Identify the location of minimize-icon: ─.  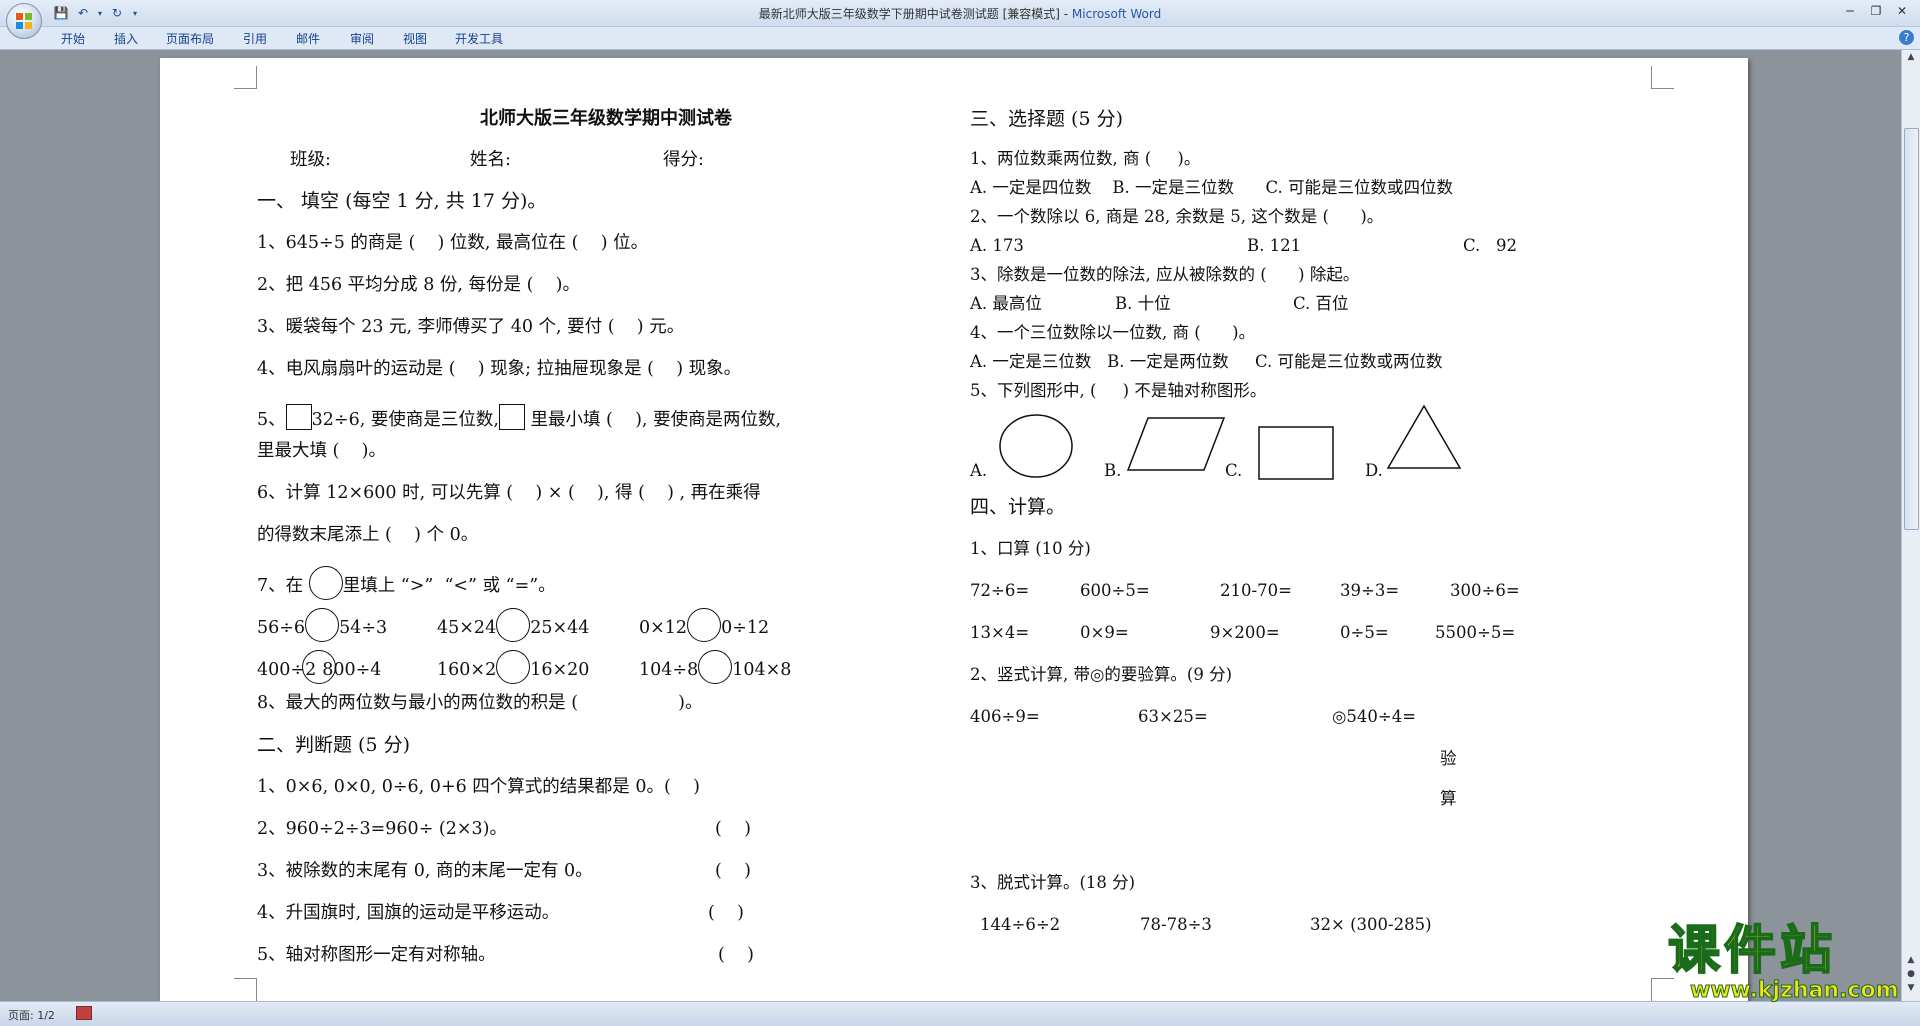
(1850, 11).